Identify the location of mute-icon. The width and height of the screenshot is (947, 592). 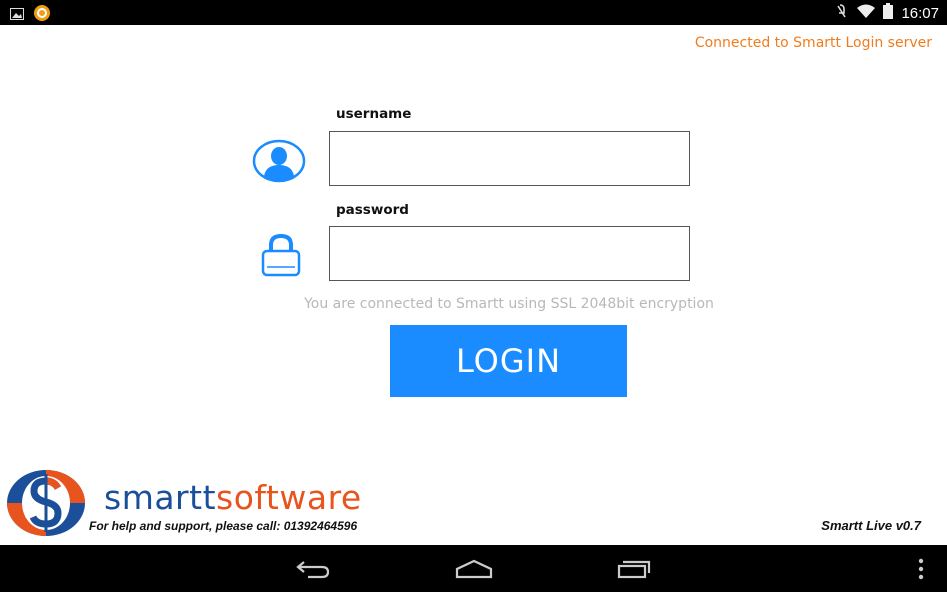
(842, 13).